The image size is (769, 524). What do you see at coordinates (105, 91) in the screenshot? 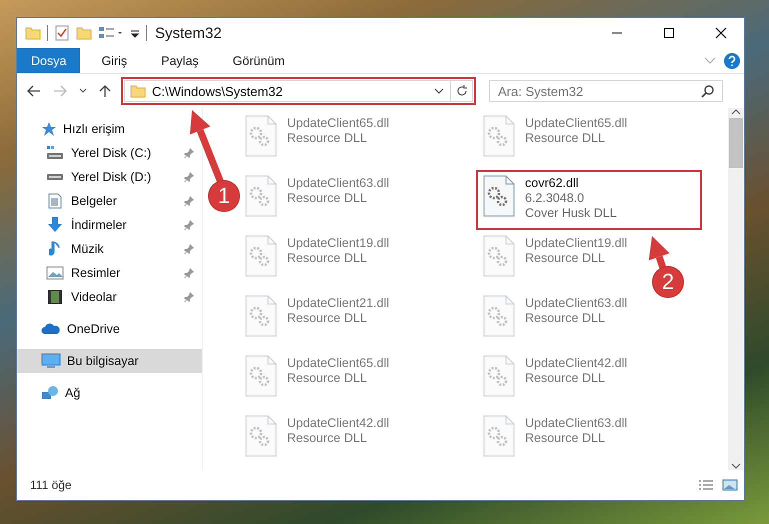
I see `up-arrow-icon` at bounding box center [105, 91].